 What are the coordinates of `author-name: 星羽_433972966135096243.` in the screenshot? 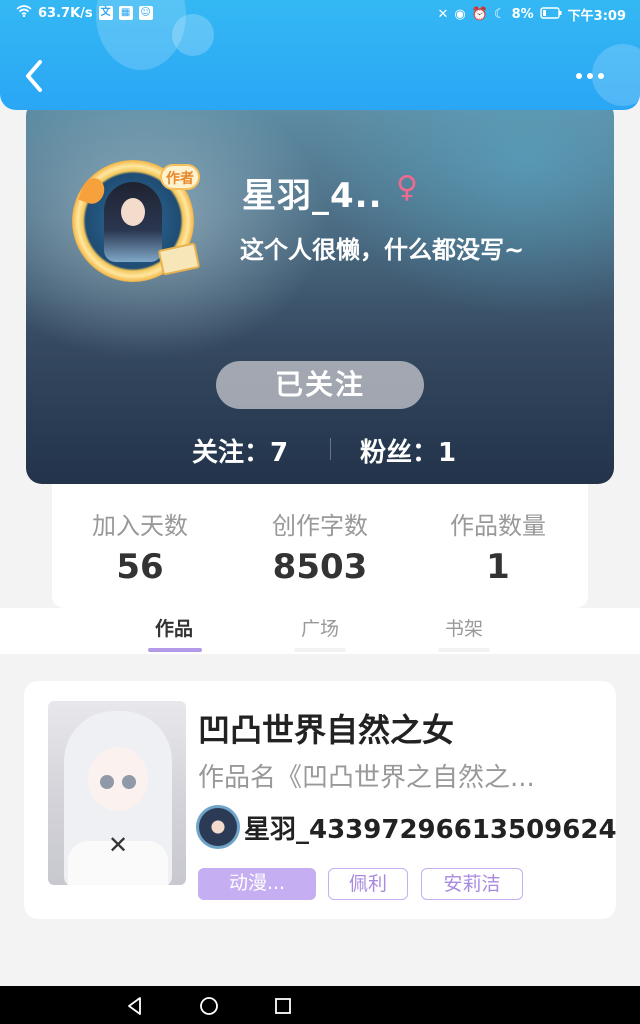 It's located at (430, 827).